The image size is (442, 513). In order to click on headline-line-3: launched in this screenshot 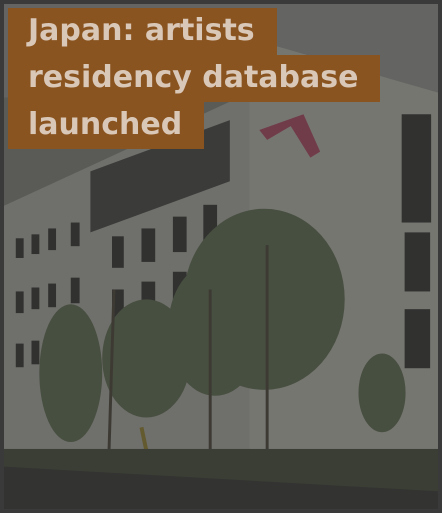, I will do `click(106, 125)`.